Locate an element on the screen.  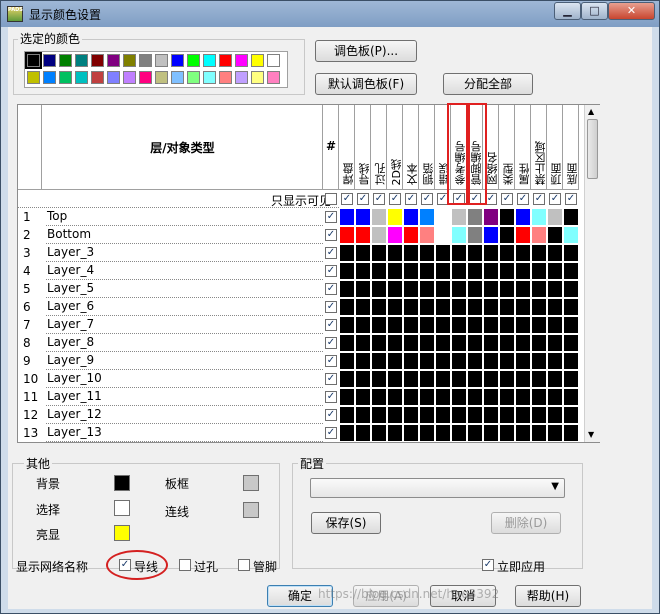
via-checkbox is located at coordinates (185, 565).